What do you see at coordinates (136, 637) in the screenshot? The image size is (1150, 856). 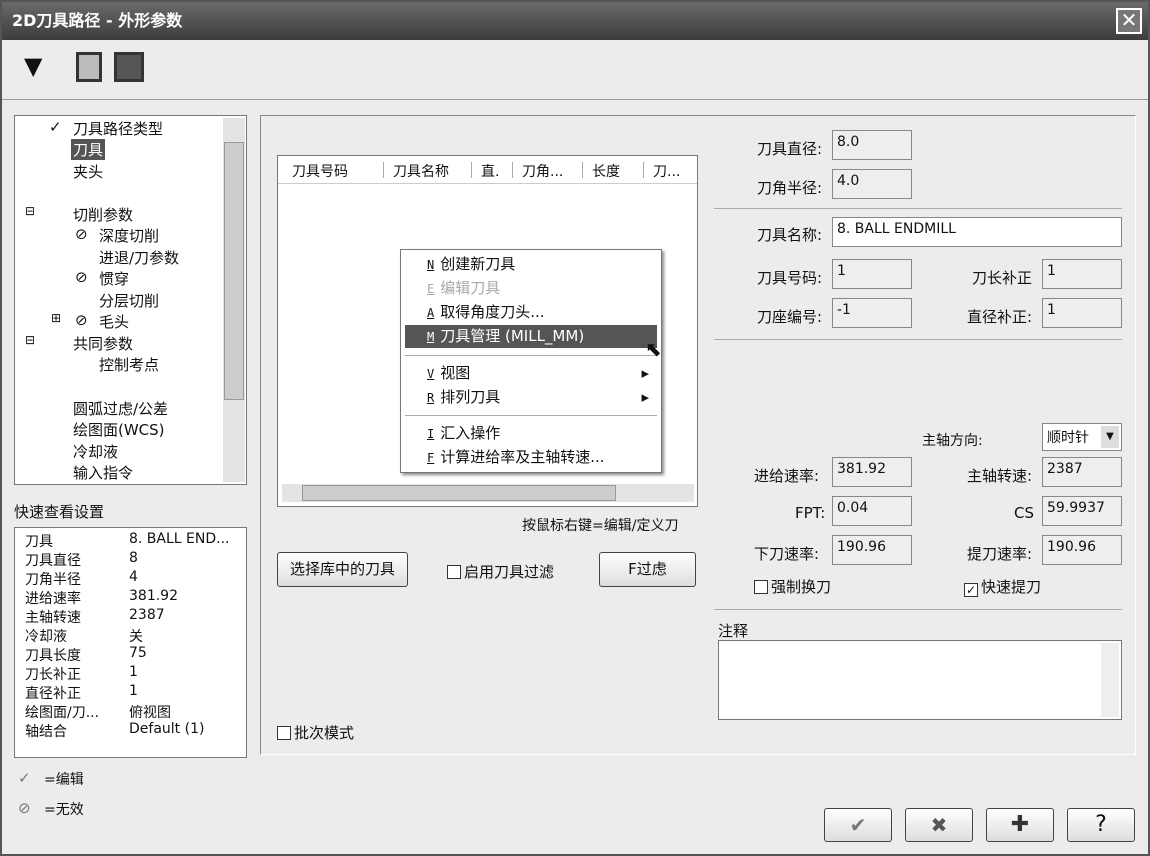 I see `quick-view-value: 关` at bounding box center [136, 637].